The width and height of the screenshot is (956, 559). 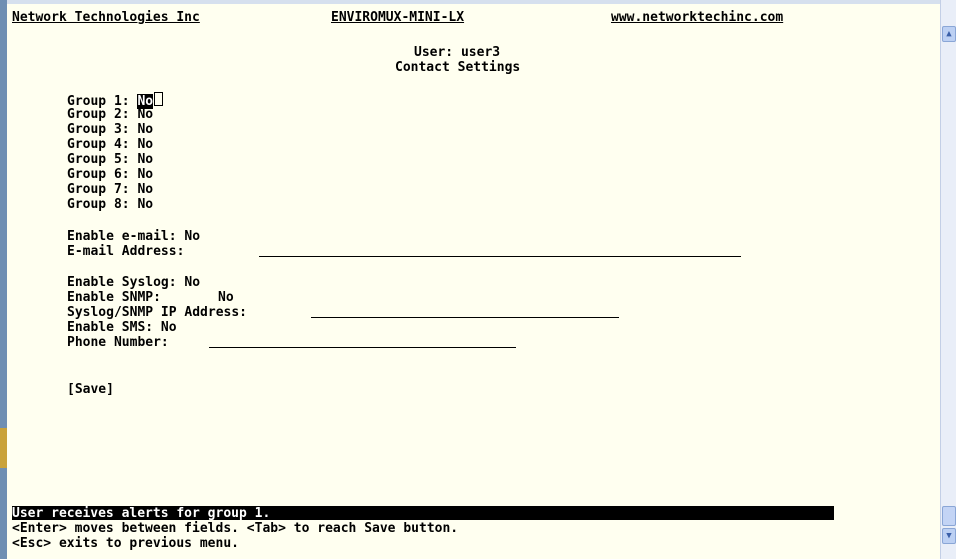 I want to click on group-3-label: Group 3:, so click(x=98, y=129).